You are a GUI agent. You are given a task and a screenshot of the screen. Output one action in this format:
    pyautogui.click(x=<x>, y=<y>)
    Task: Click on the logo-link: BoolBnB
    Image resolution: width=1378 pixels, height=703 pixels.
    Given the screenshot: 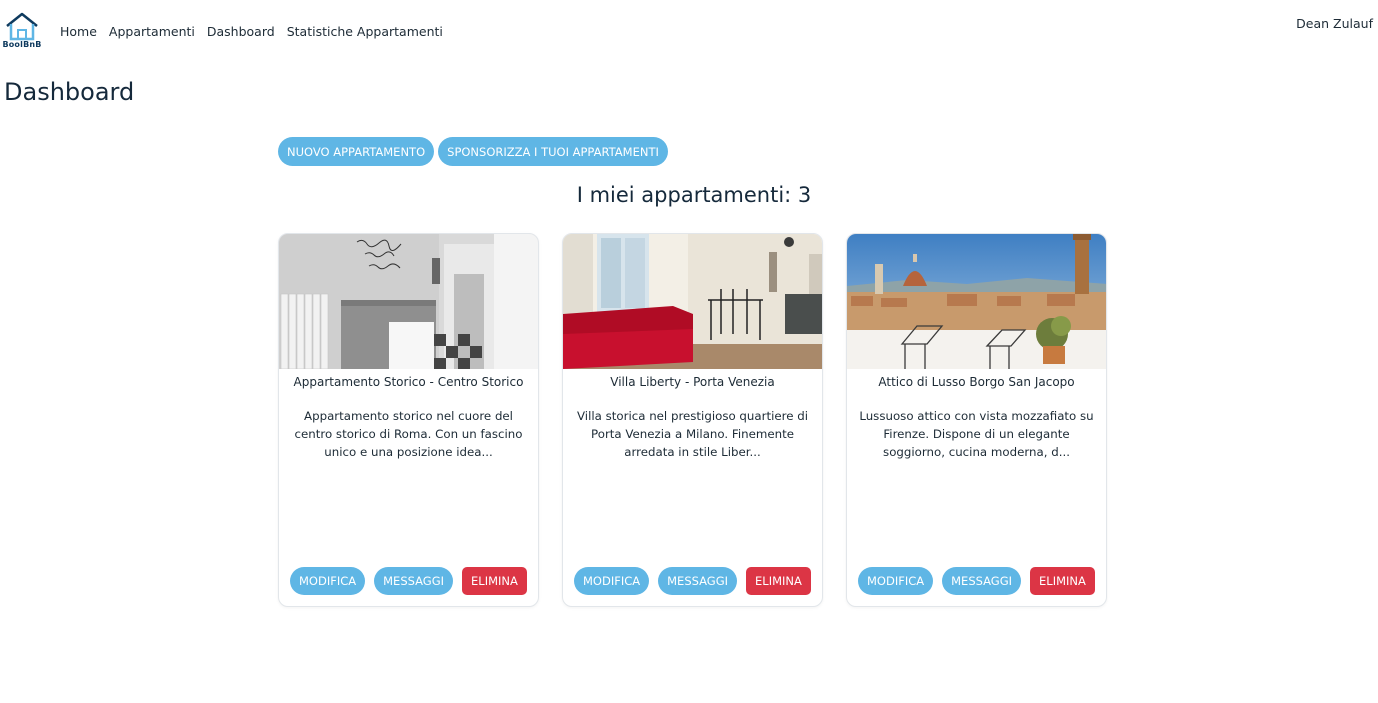 What is the action you would take?
    pyautogui.click(x=22, y=33)
    